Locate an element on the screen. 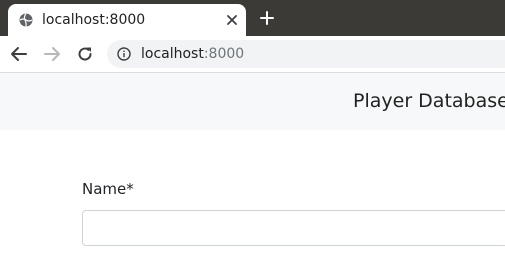 The image size is (505, 256). plus-icon is located at coordinates (267, 18).